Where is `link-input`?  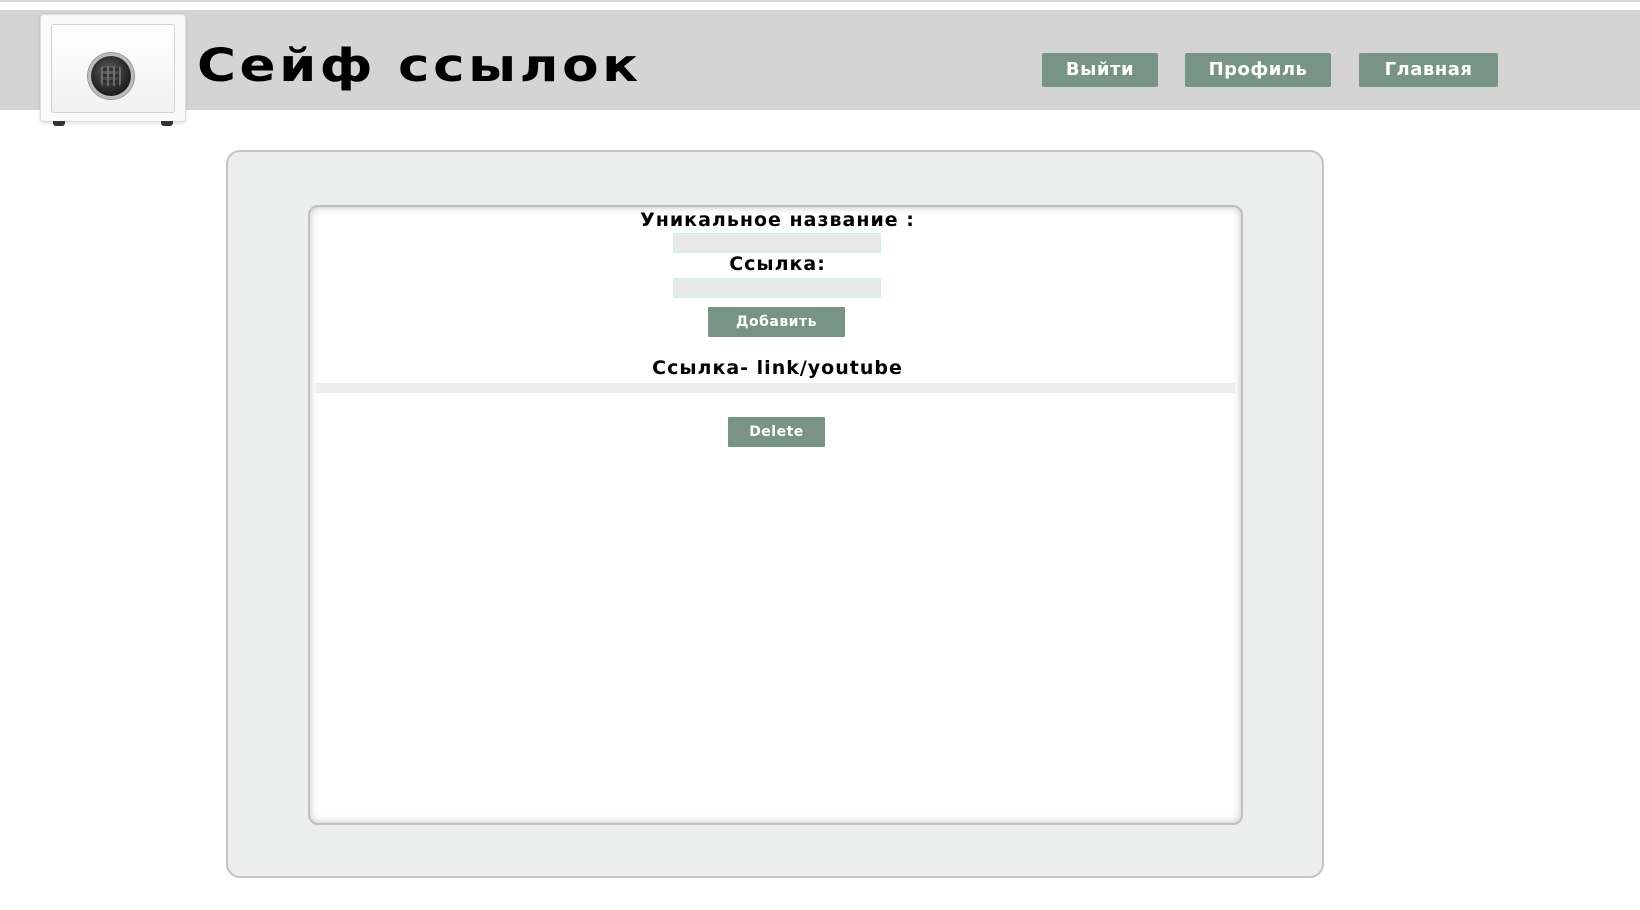
link-input is located at coordinates (777, 288).